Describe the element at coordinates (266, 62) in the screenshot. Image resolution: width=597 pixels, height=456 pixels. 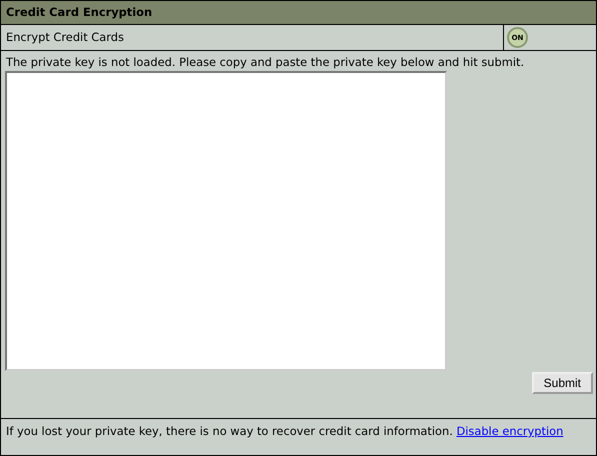
I see `instruction-text: The private key is not loaded. Please copy and paste the private key below and hit submit.` at that location.